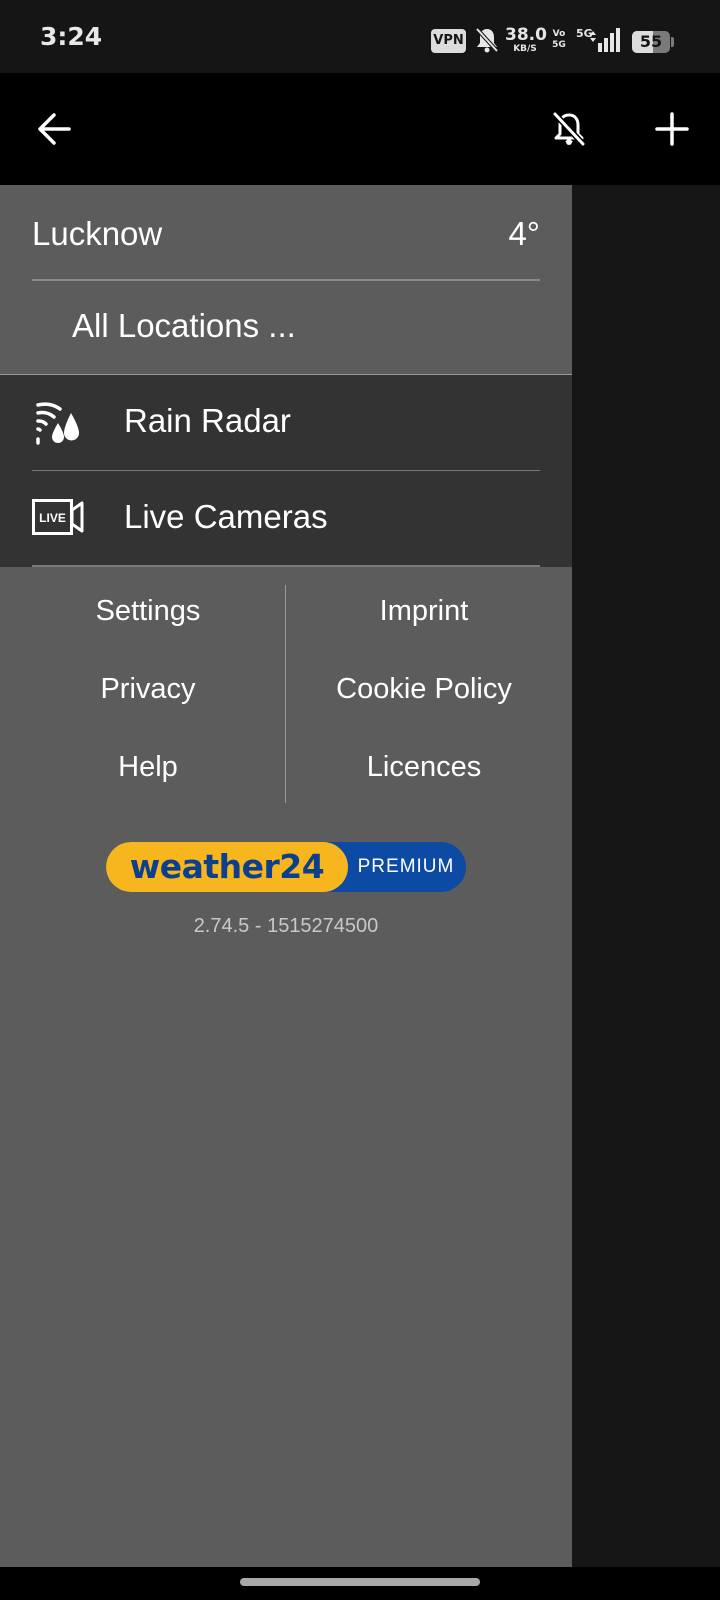  I want to click on cookie-policy-link: Cookie Policy, so click(424, 689).